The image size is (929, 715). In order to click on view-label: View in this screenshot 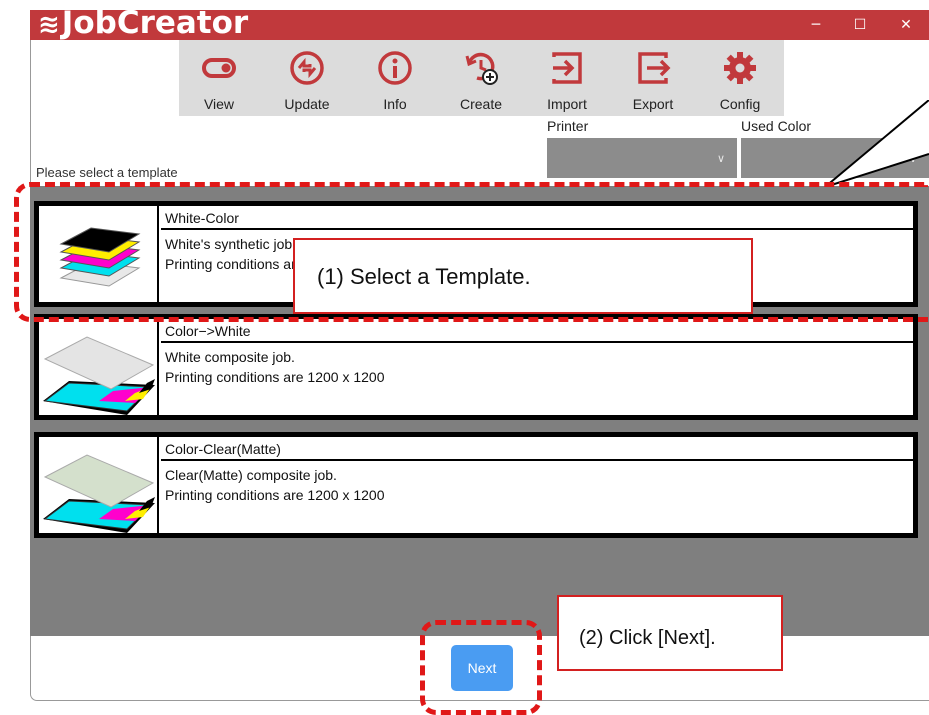, I will do `click(219, 104)`.